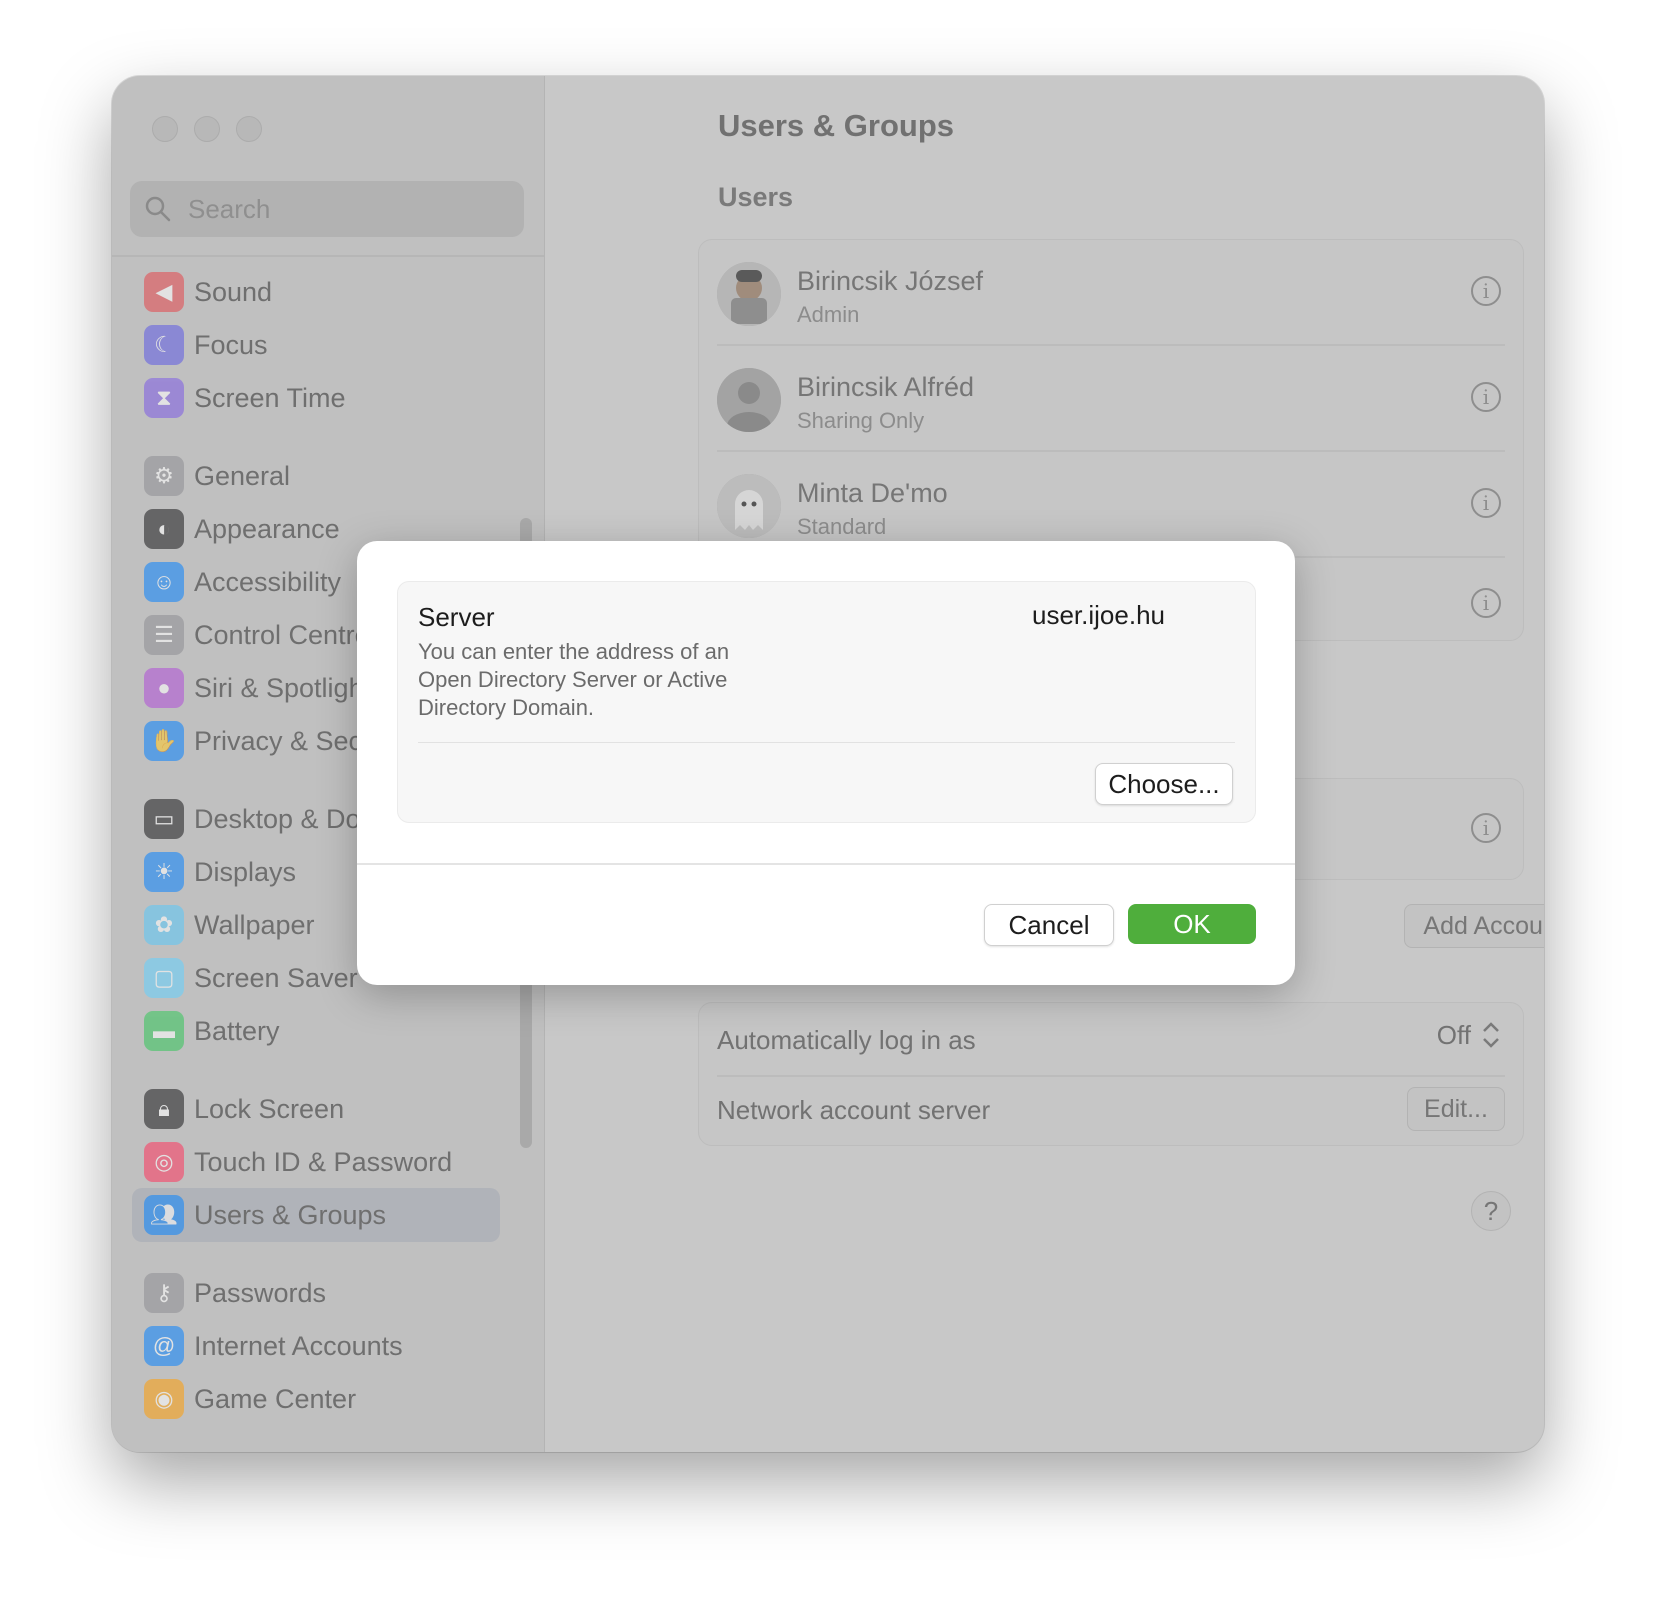 This screenshot has width=1654, height=1600. Describe the element at coordinates (164, 1346) in the screenshot. I see `at-icon: @` at that location.